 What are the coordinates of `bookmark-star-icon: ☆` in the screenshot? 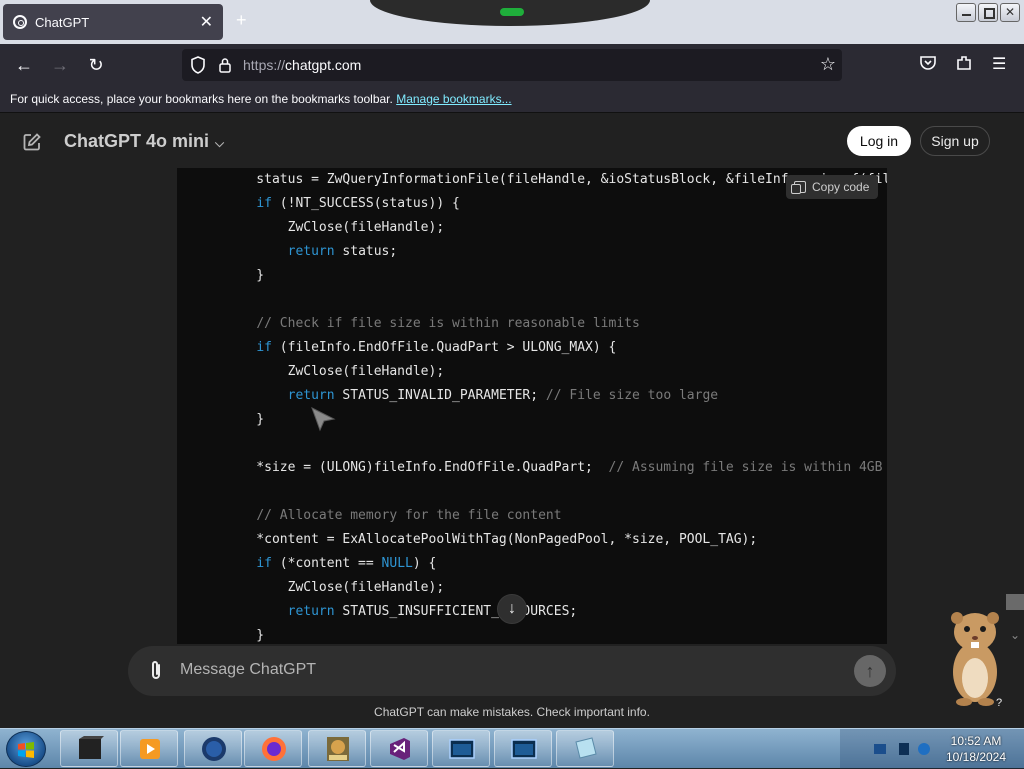 It's located at (828, 64).